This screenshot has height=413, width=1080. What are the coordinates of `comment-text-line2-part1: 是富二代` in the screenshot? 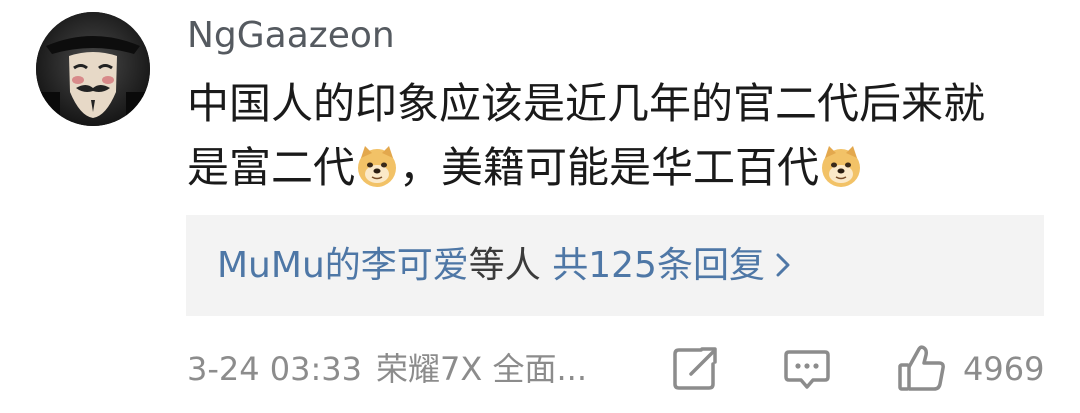 It's located at (271, 167).